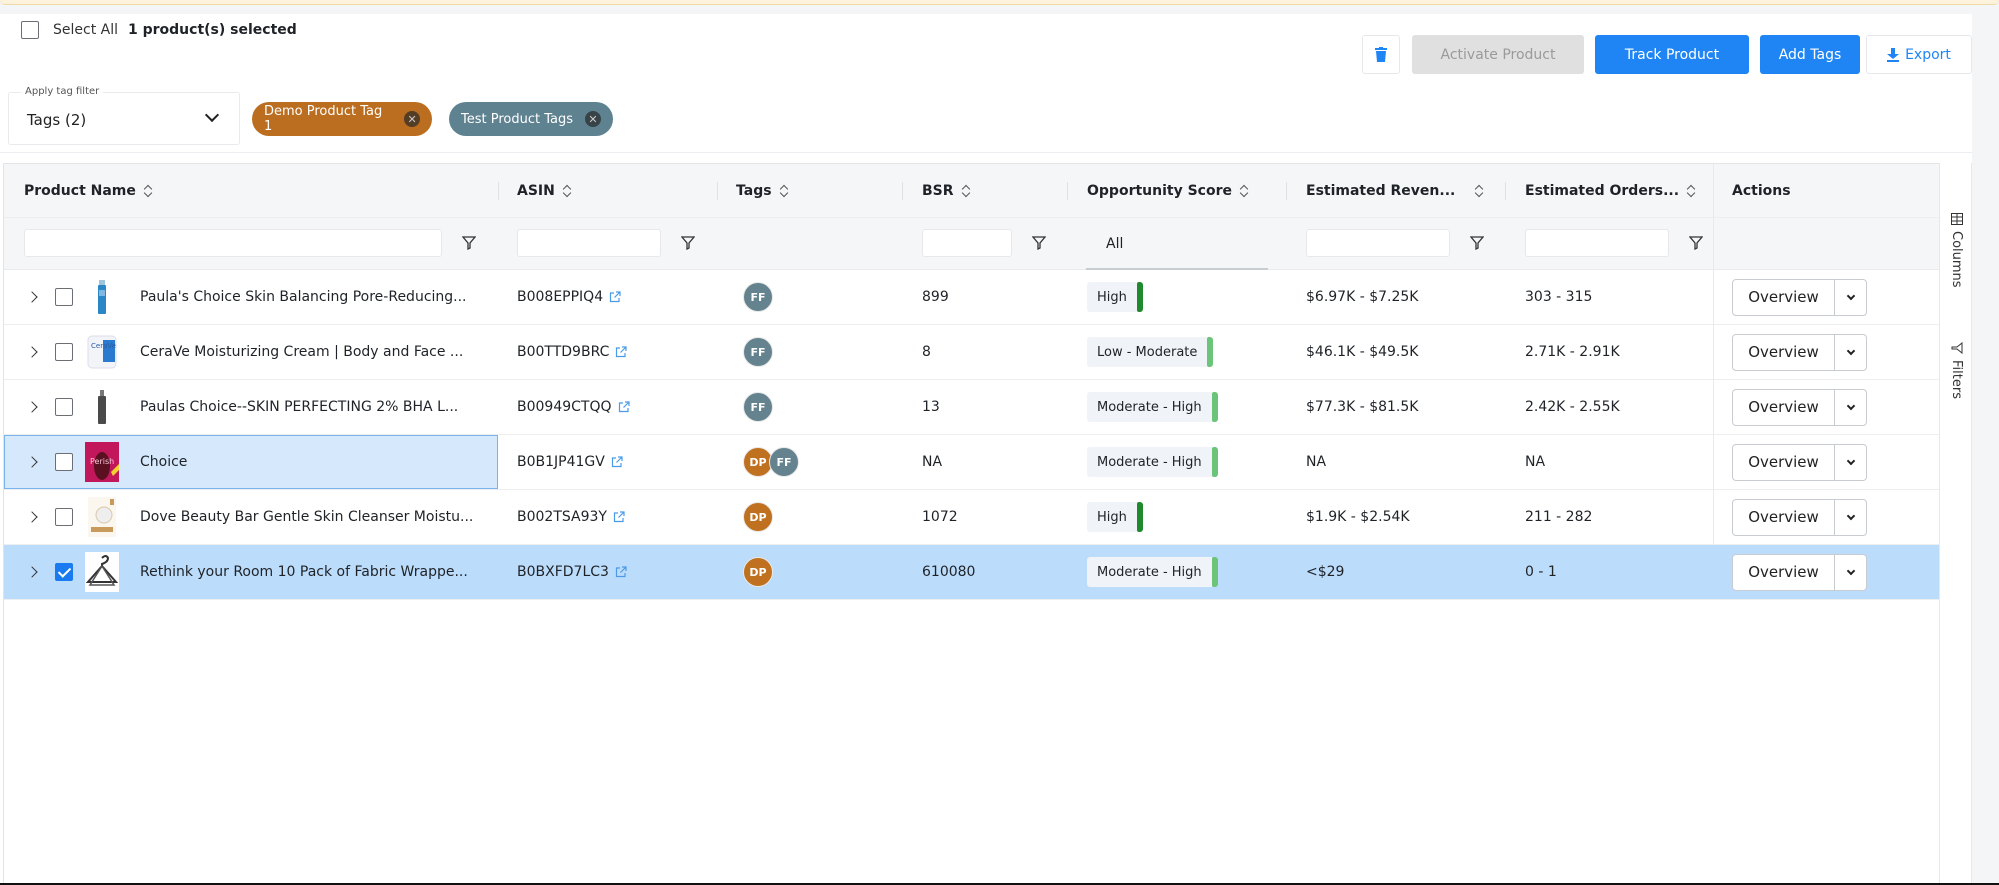 Image resolution: width=1999 pixels, height=885 pixels. Describe the element at coordinates (1378, 243) in the screenshot. I see `revenue-filter-input` at that location.